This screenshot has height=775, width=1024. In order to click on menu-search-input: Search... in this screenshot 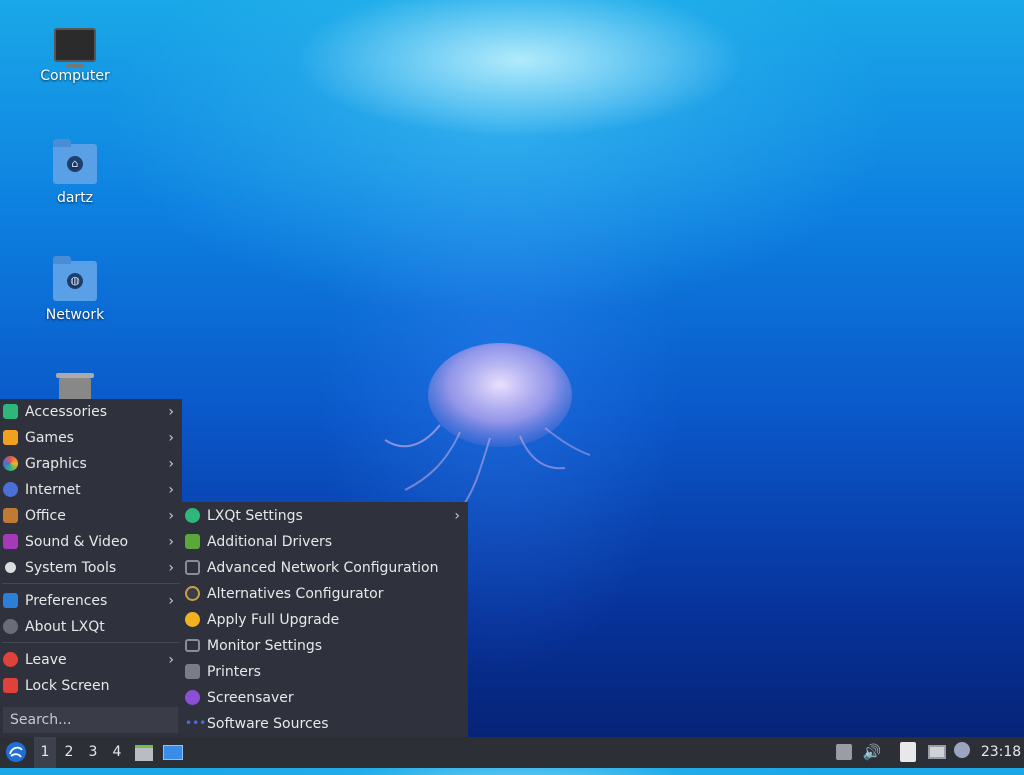, I will do `click(90, 720)`.